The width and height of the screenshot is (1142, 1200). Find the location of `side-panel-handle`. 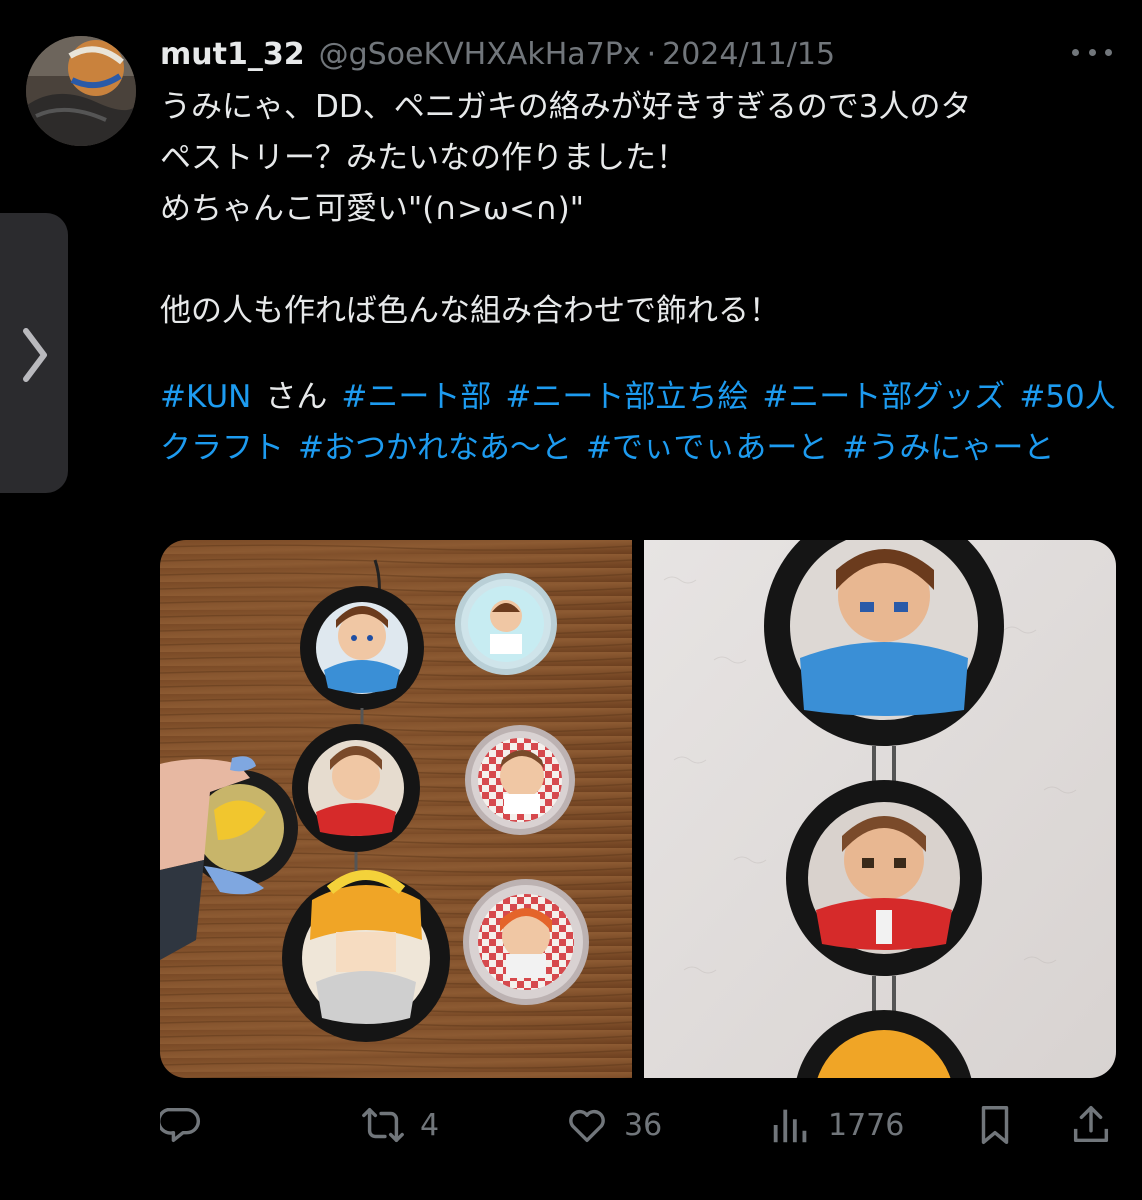

side-panel-handle is located at coordinates (34, 353).